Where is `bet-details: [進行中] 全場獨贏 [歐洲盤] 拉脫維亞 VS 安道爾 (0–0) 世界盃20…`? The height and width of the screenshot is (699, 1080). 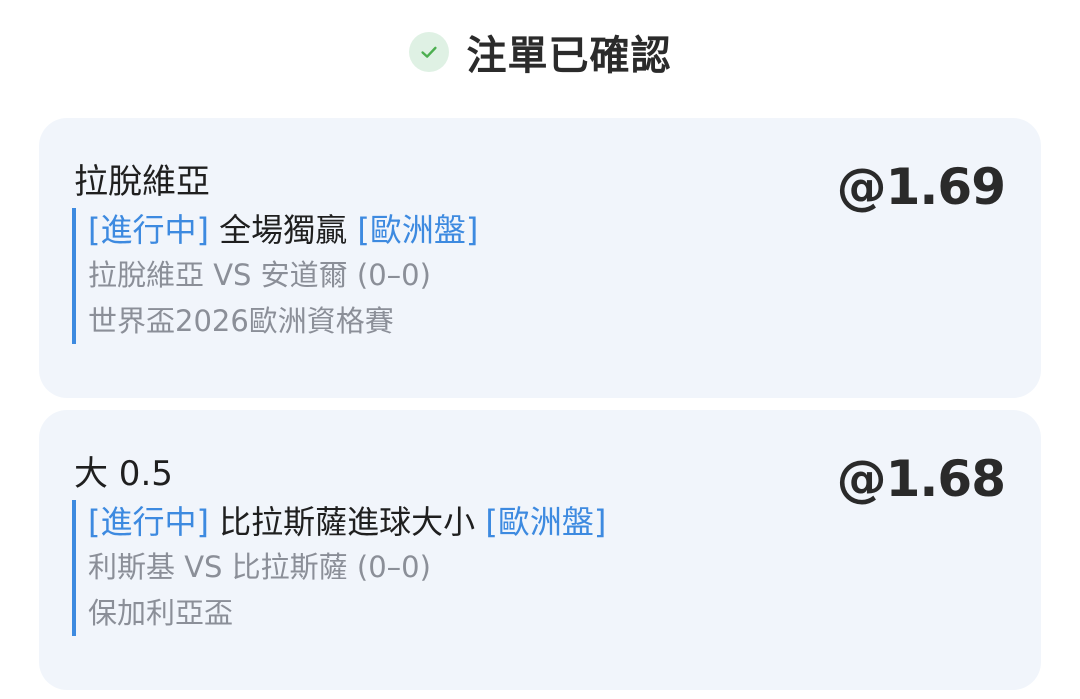 bet-details: [進行中] 全場獨贏 [歐洲盤] 拉脫維亞 VS 安道爾 (0–0) 世界盃20… is located at coordinates (275, 276).